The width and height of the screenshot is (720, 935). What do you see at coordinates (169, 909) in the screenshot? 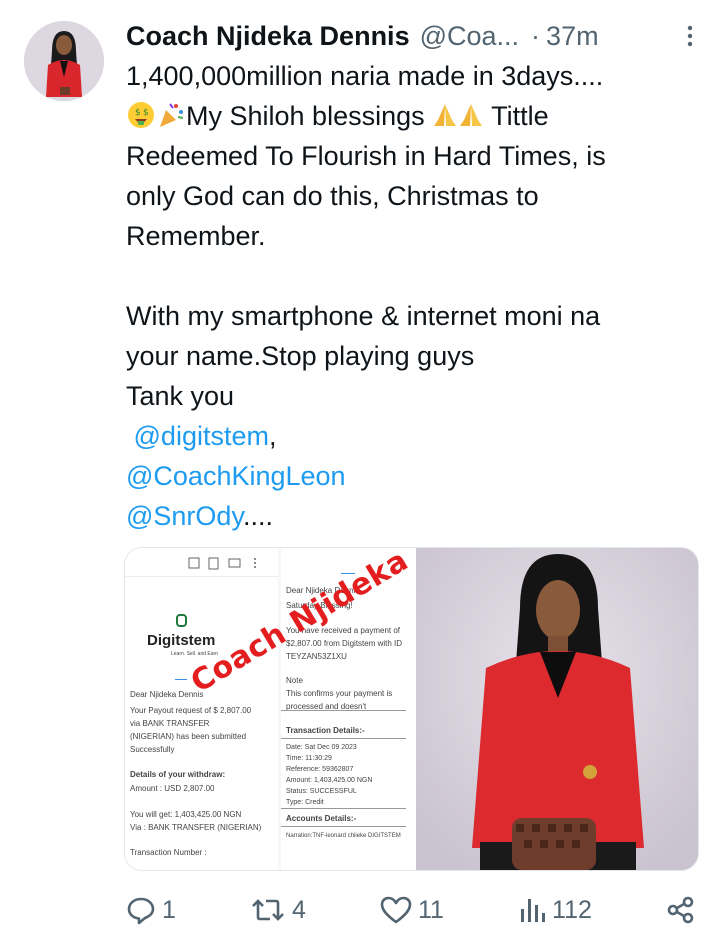
I see `reply-count: 1` at bounding box center [169, 909].